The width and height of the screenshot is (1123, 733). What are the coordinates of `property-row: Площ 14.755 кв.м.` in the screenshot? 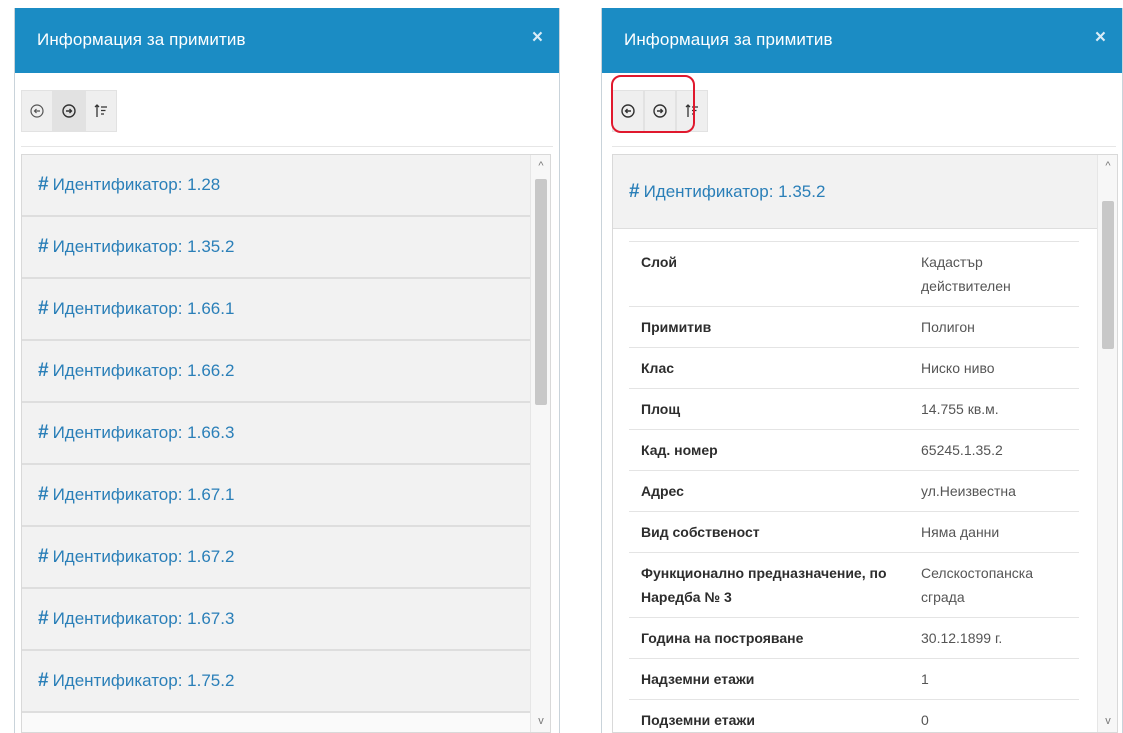 It's located at (854, 409).